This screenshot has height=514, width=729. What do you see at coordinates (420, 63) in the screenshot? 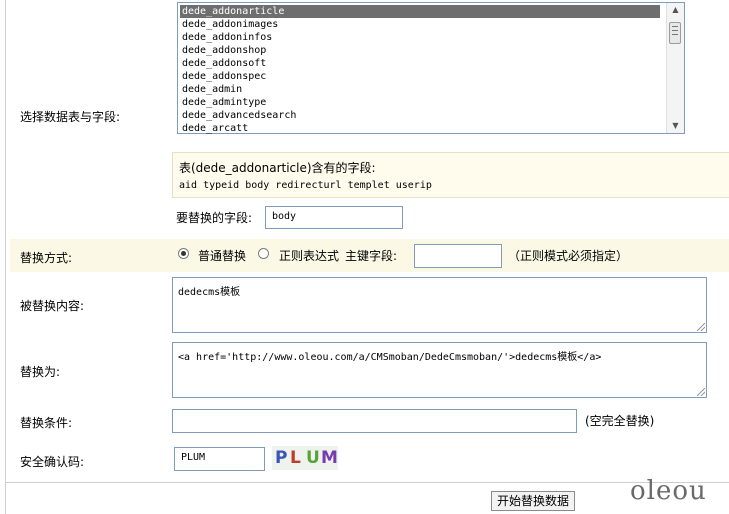
I see `table-option: dede_addonsoft` at bounding box center [420, 63].